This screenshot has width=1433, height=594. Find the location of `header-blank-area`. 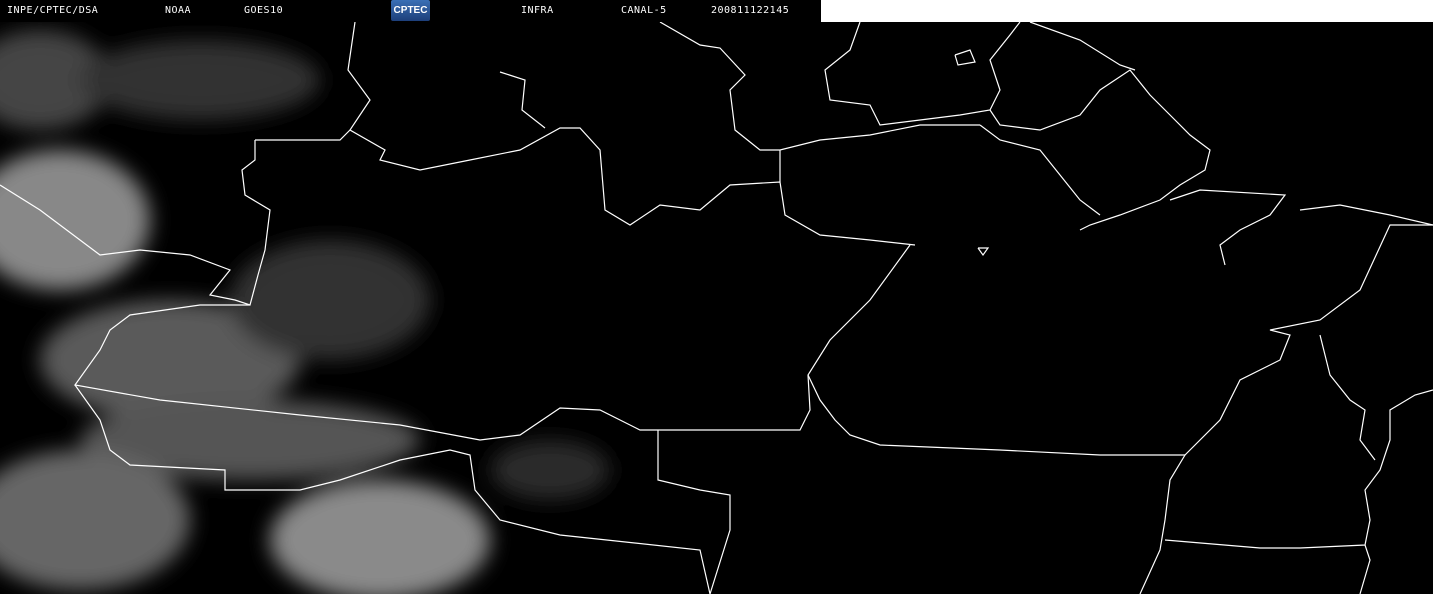

header-blank-area is located at coordinates (1127, 11).